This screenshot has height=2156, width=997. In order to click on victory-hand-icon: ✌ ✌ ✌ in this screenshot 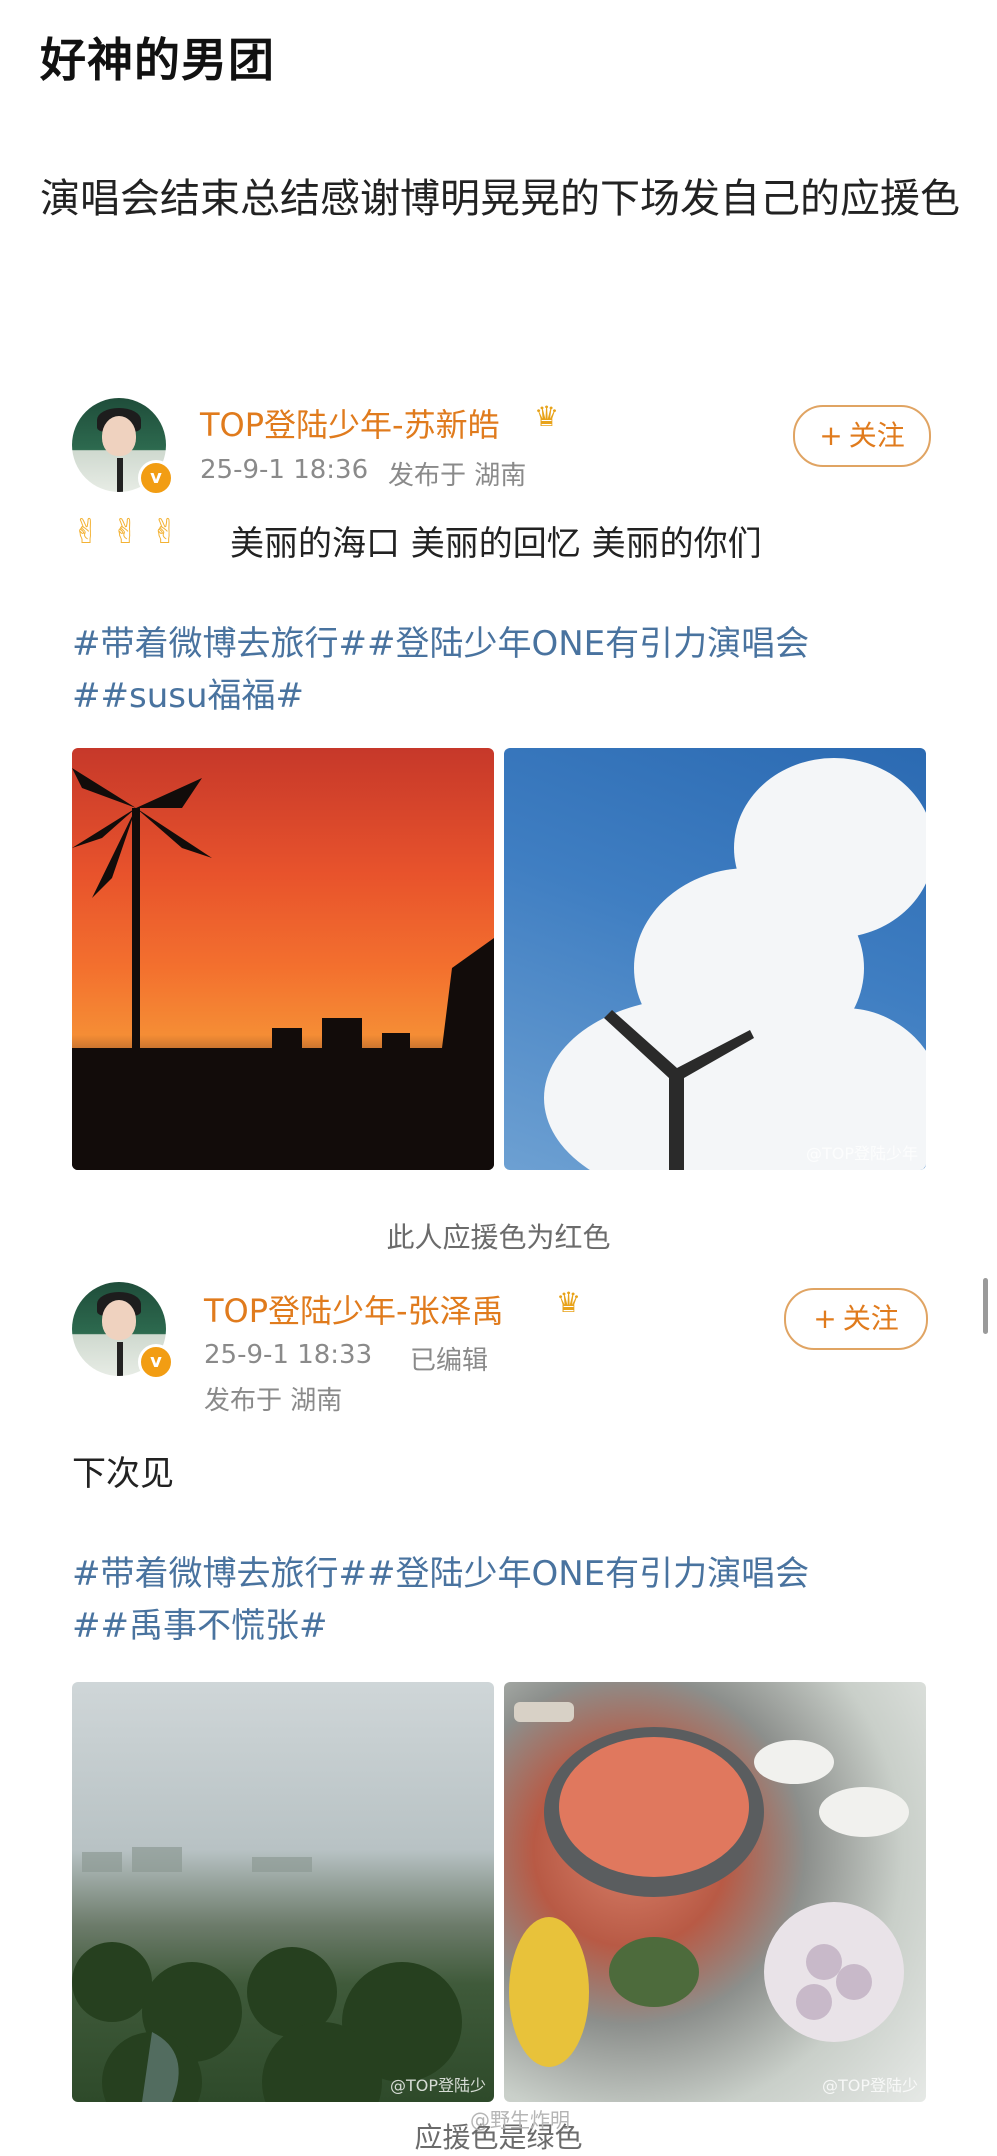, I will do `click(126, 532)`.